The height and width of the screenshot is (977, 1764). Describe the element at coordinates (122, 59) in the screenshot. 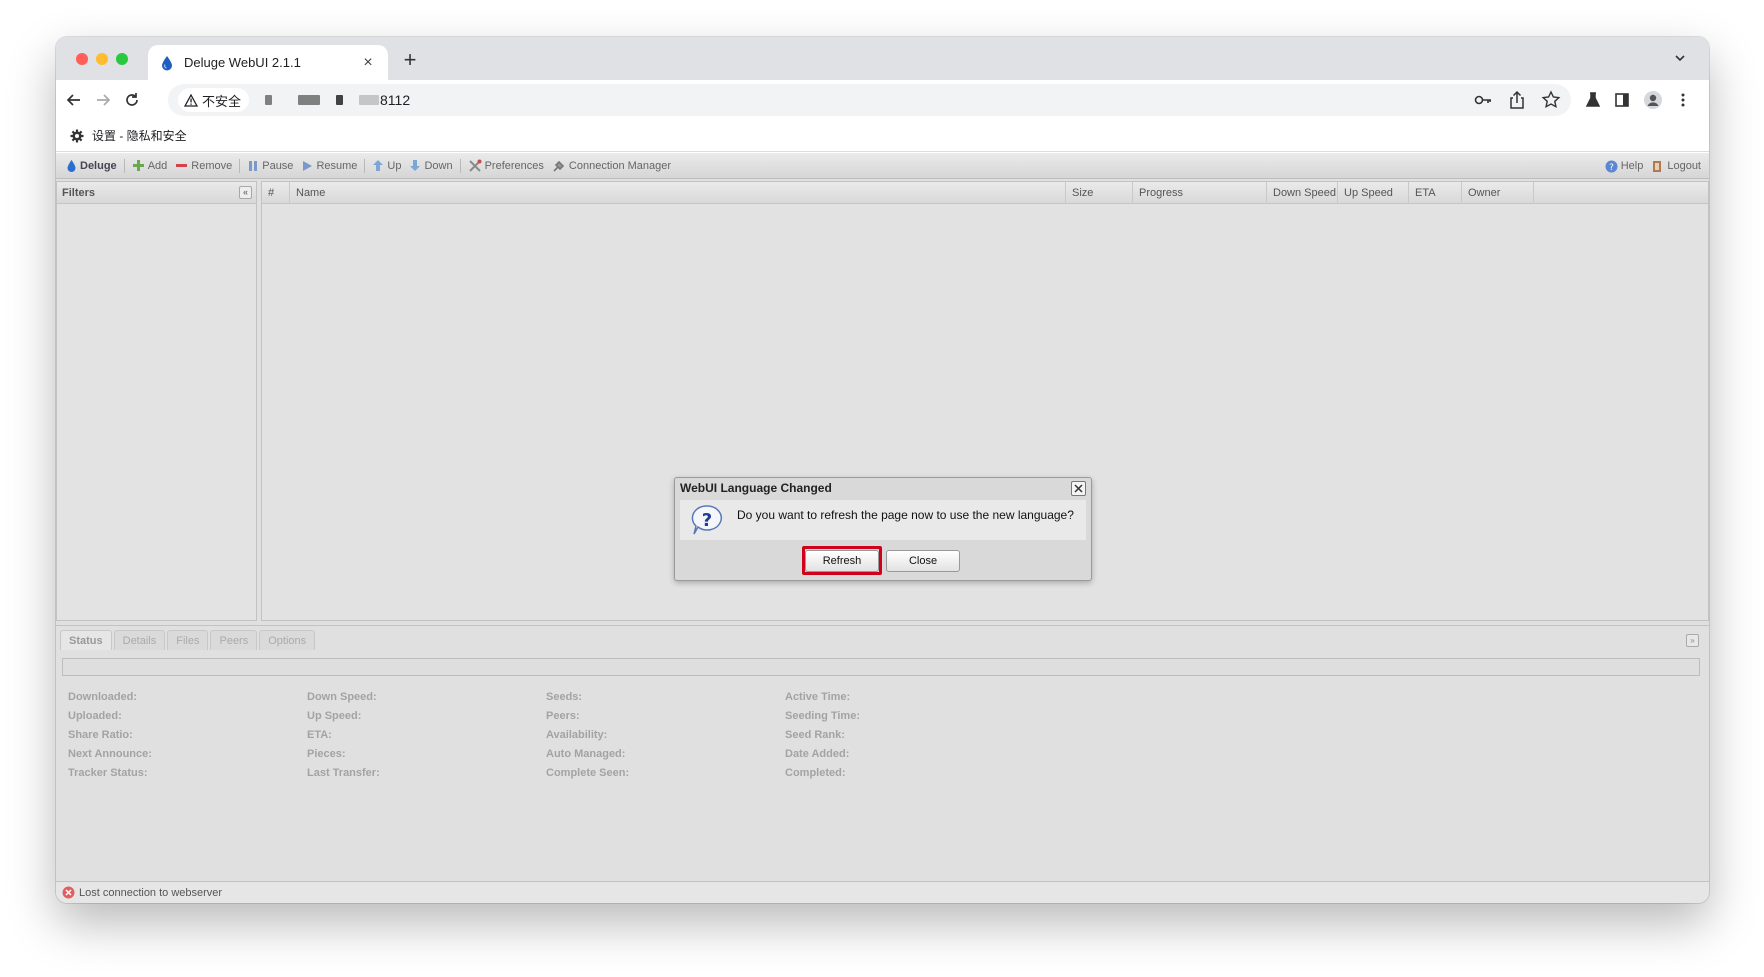

I see `zoom-window-button` at that location.